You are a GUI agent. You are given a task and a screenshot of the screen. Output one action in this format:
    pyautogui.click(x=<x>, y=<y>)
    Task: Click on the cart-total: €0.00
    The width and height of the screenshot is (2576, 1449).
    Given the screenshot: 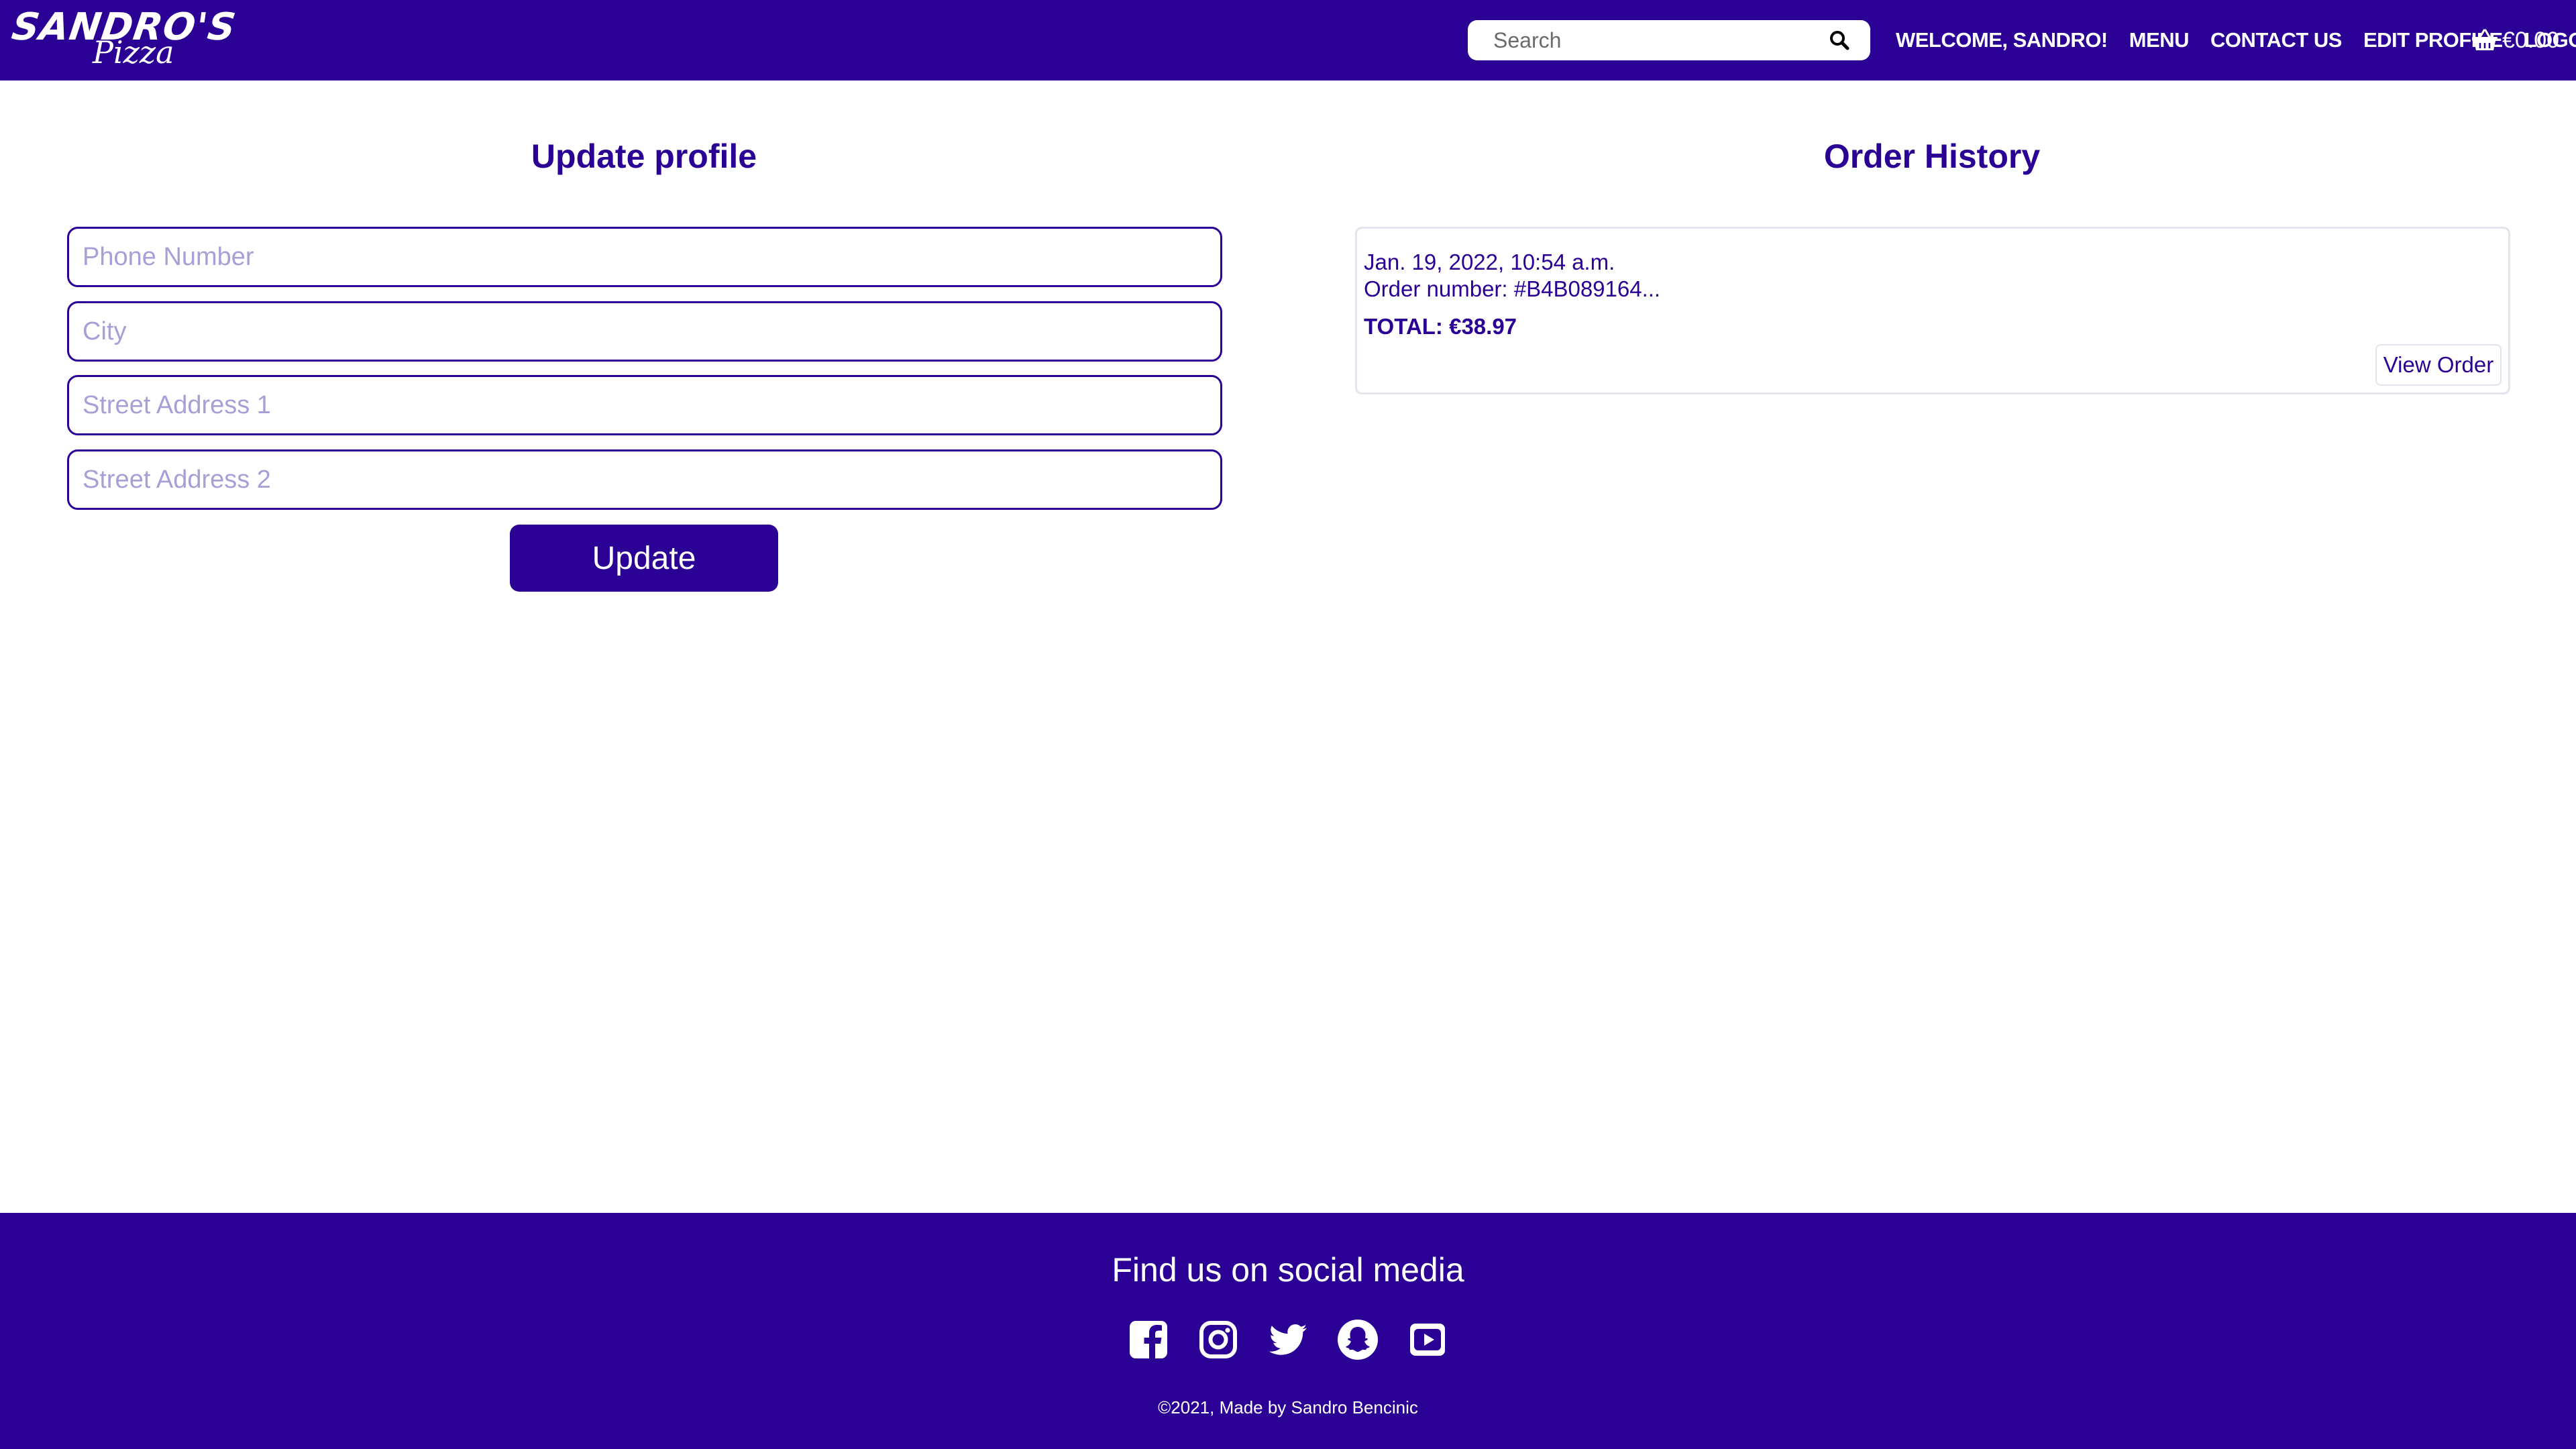 What is the action you would take?
    pyautogui.click(x=2531, y=40)
    